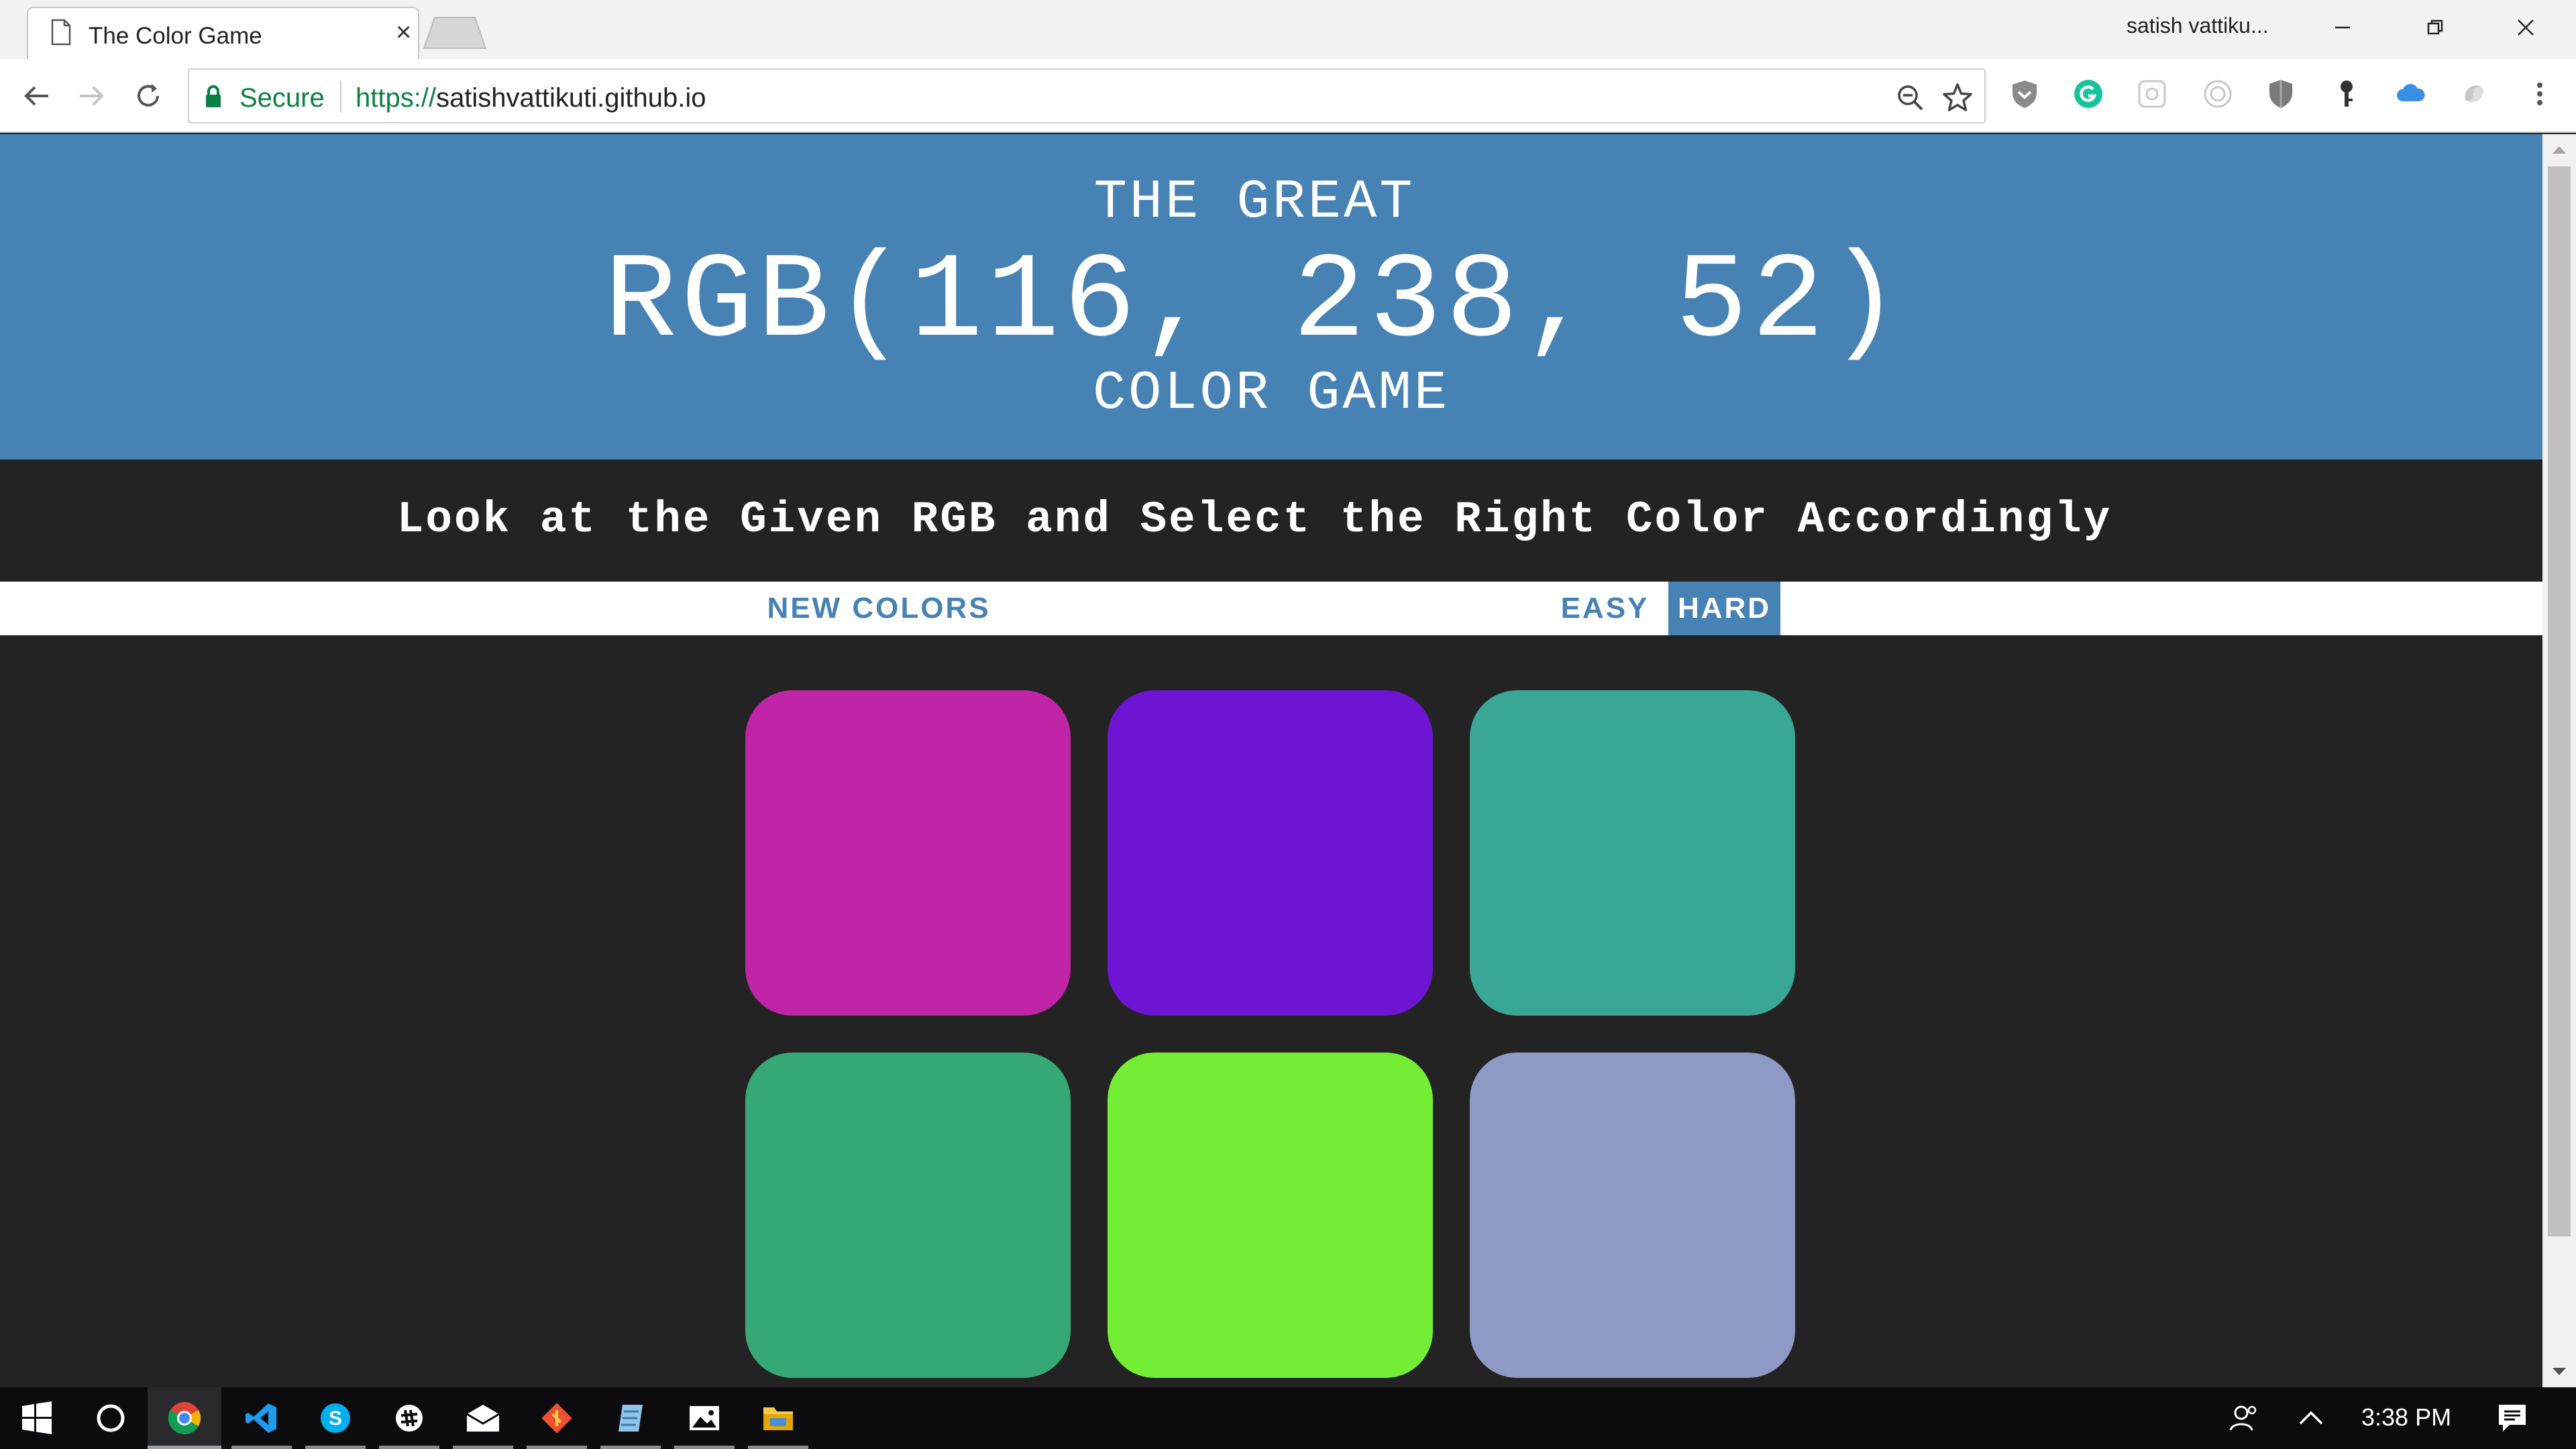 The image size is (2576, 1449). Describe the element at coordinates (61, 32) in the screenshot. I see `page-icon` at that location.